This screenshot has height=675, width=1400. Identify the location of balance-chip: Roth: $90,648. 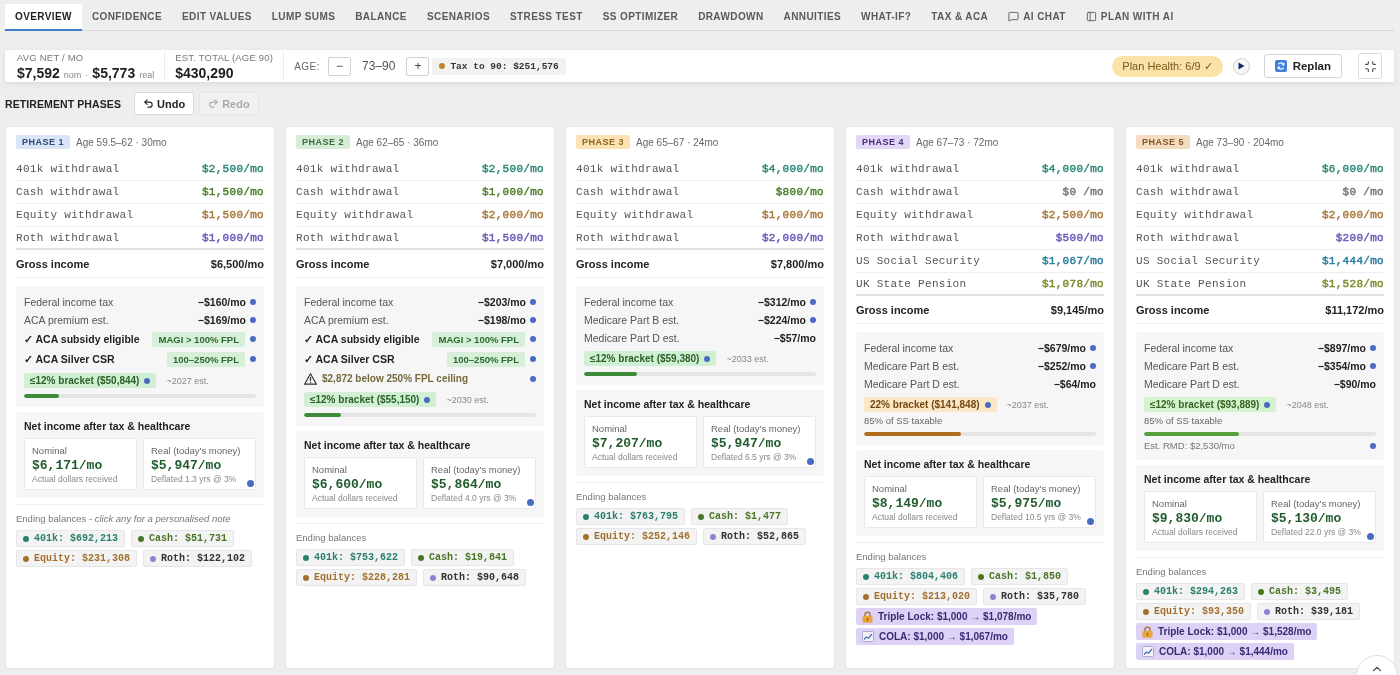
(475, 577).